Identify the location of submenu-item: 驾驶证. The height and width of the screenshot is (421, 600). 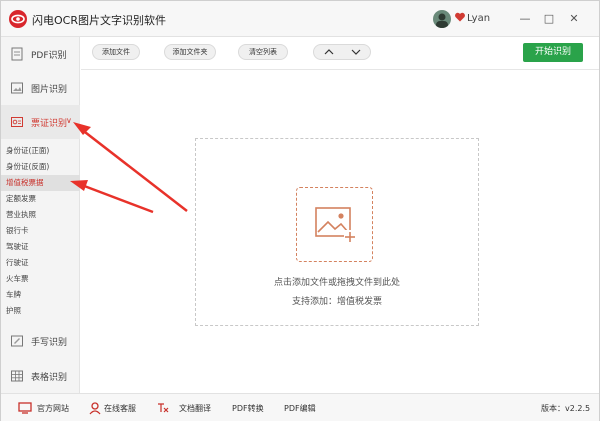
(40, 247).